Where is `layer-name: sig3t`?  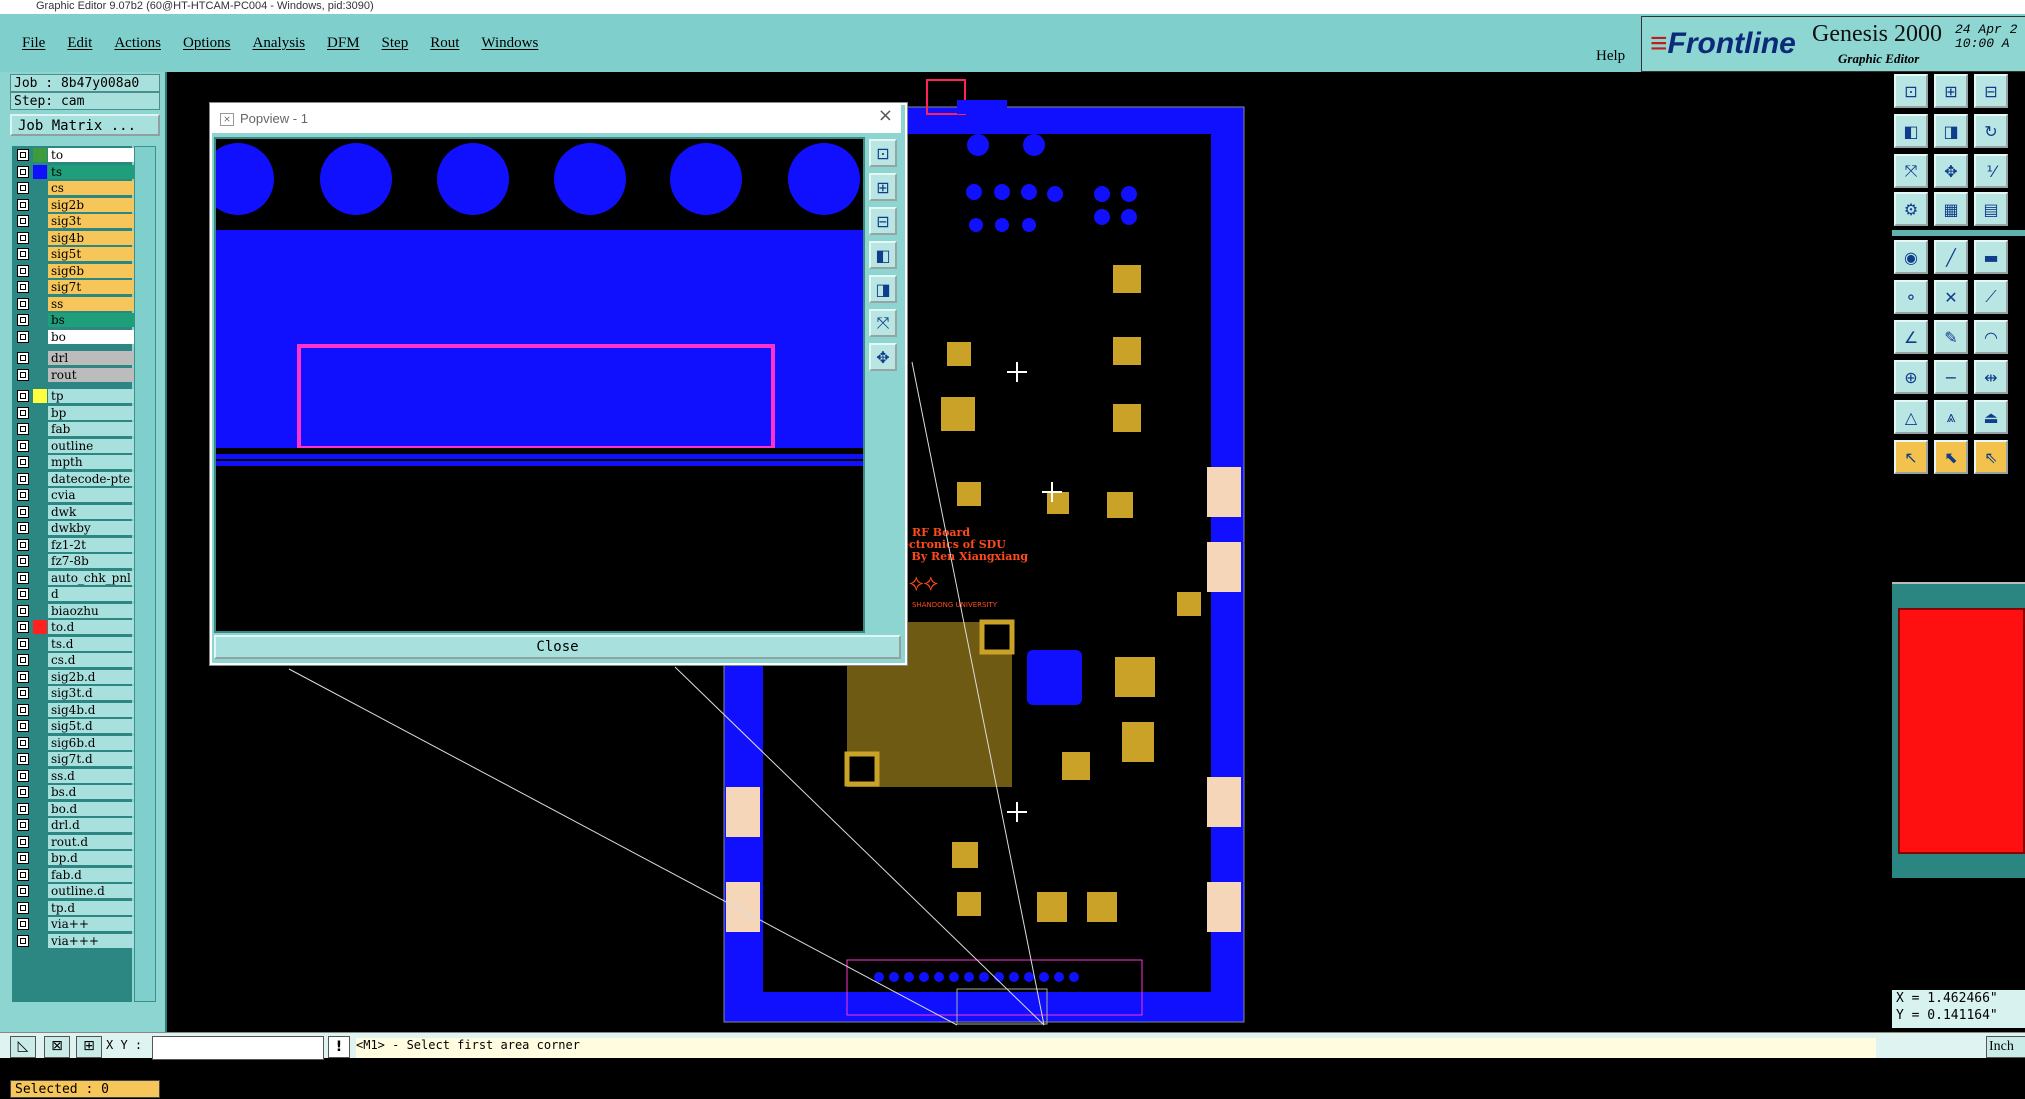
layer-name: sig3t is located at coordinates (97, 221).